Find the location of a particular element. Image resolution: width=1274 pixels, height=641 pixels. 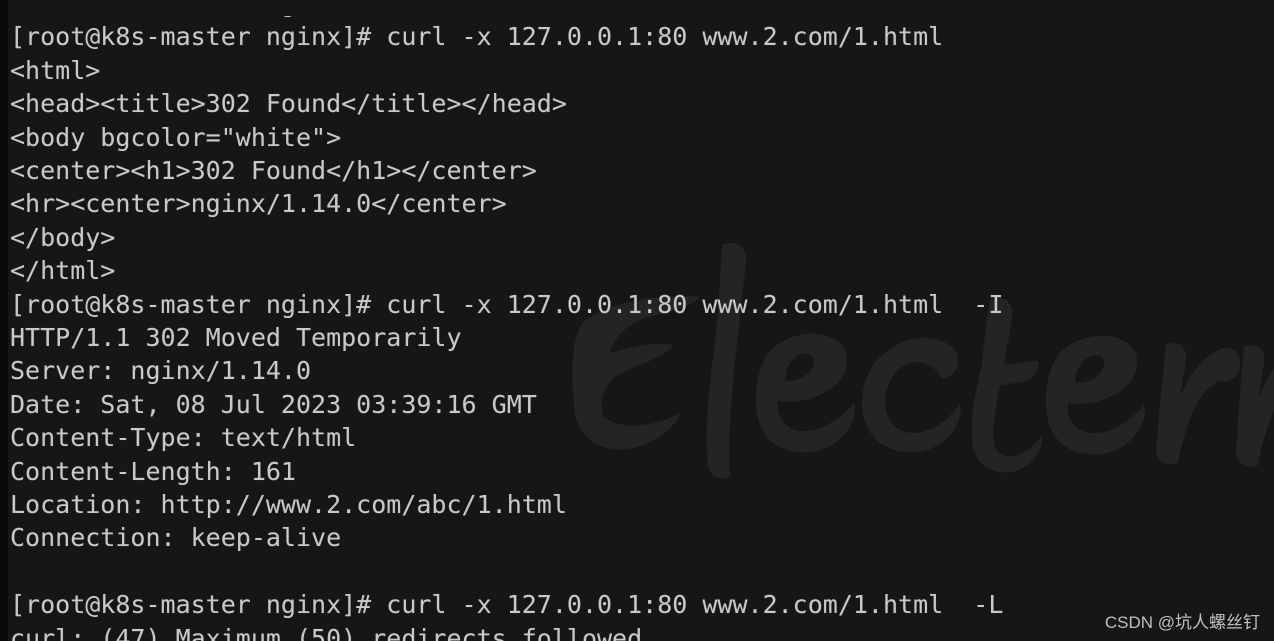

terminal-line: HTTP/1.1 302 Moved Temporarily is located at coordinates (236, 337).